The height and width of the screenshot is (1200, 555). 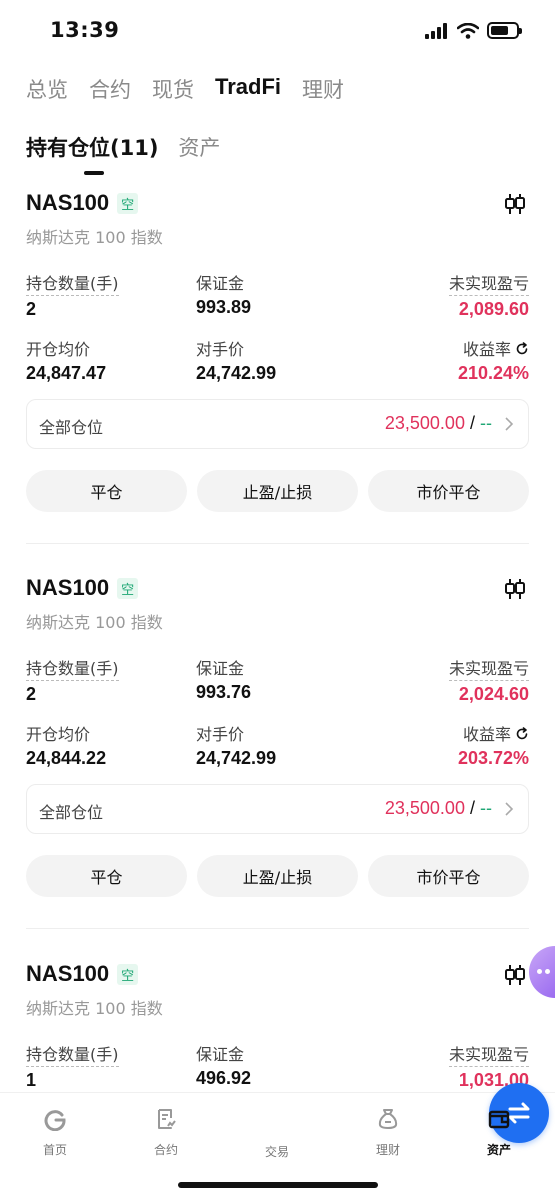 I want to click on tp-sl-values: 23,500.00 / --, so click(x=438, y=808).